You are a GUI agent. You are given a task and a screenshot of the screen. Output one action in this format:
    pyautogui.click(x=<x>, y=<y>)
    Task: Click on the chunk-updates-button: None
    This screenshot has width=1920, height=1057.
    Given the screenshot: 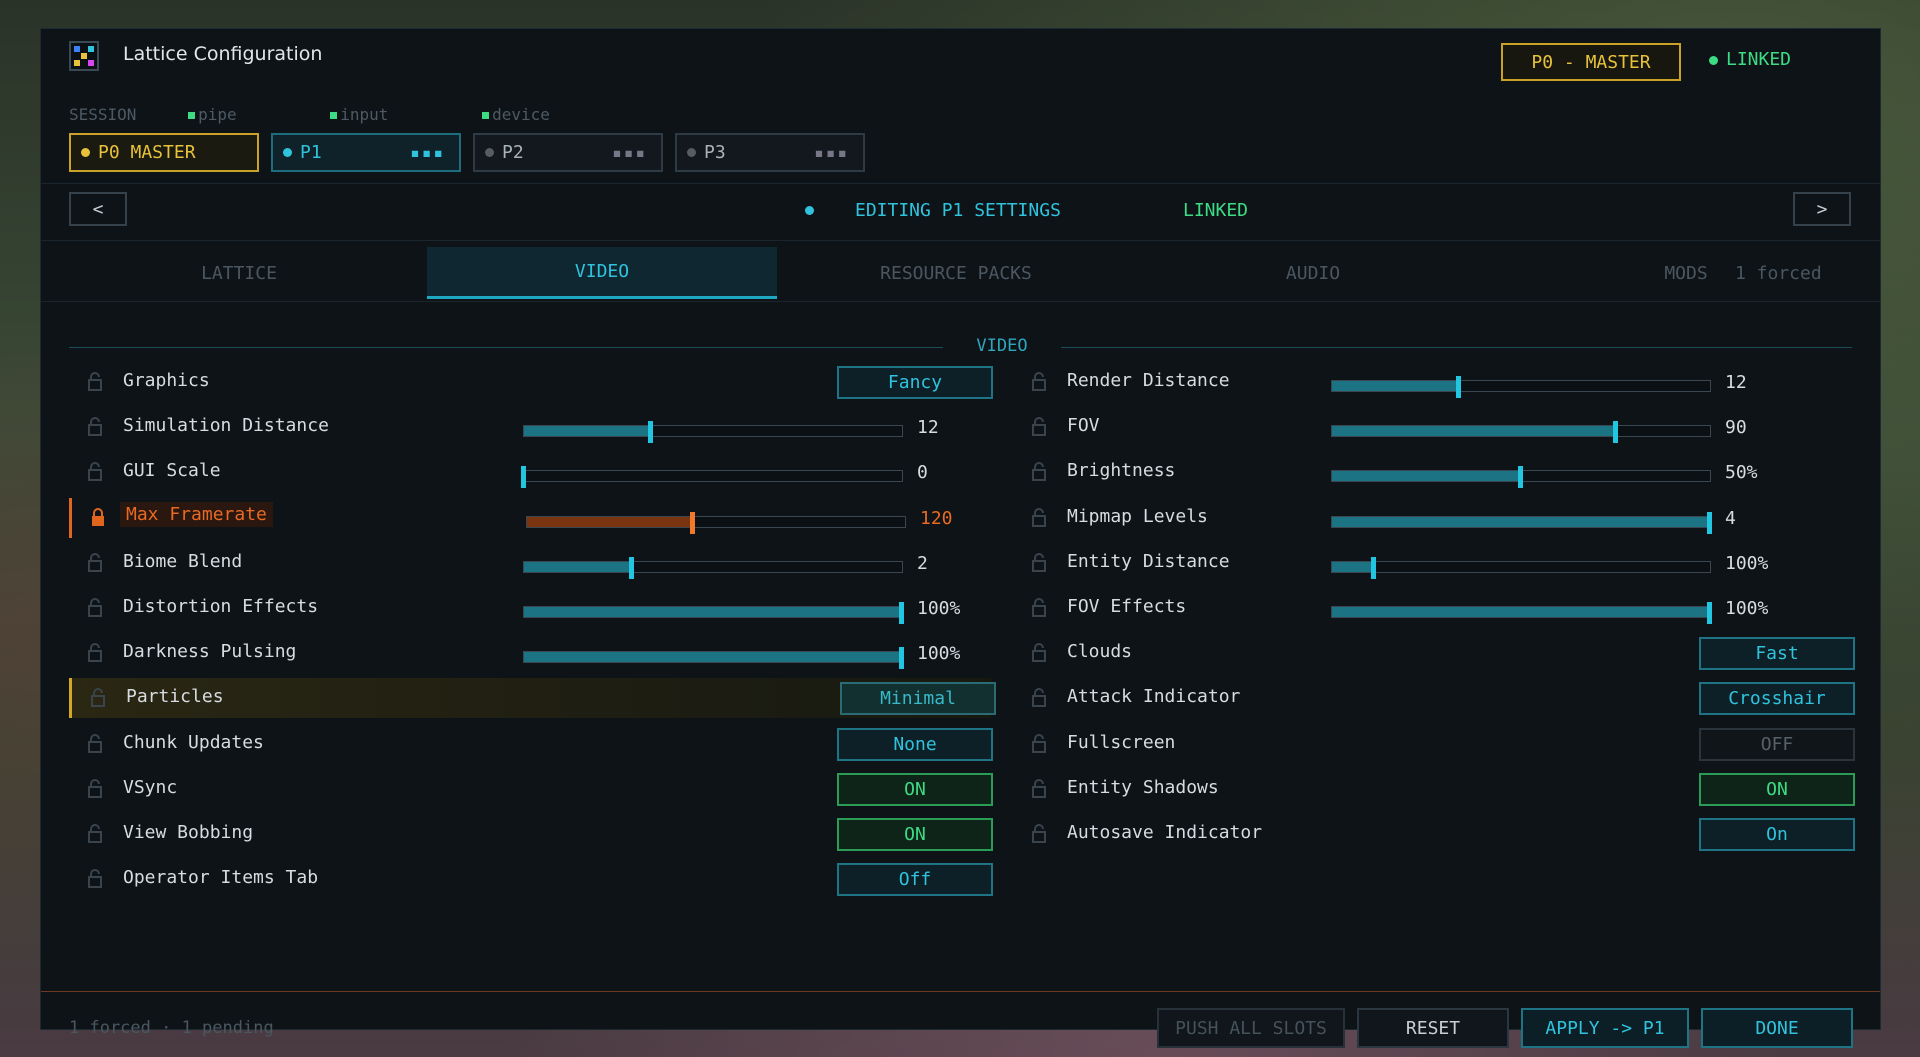 What is the action you would take?
    pyautogui.click(x=915, y=744)
    